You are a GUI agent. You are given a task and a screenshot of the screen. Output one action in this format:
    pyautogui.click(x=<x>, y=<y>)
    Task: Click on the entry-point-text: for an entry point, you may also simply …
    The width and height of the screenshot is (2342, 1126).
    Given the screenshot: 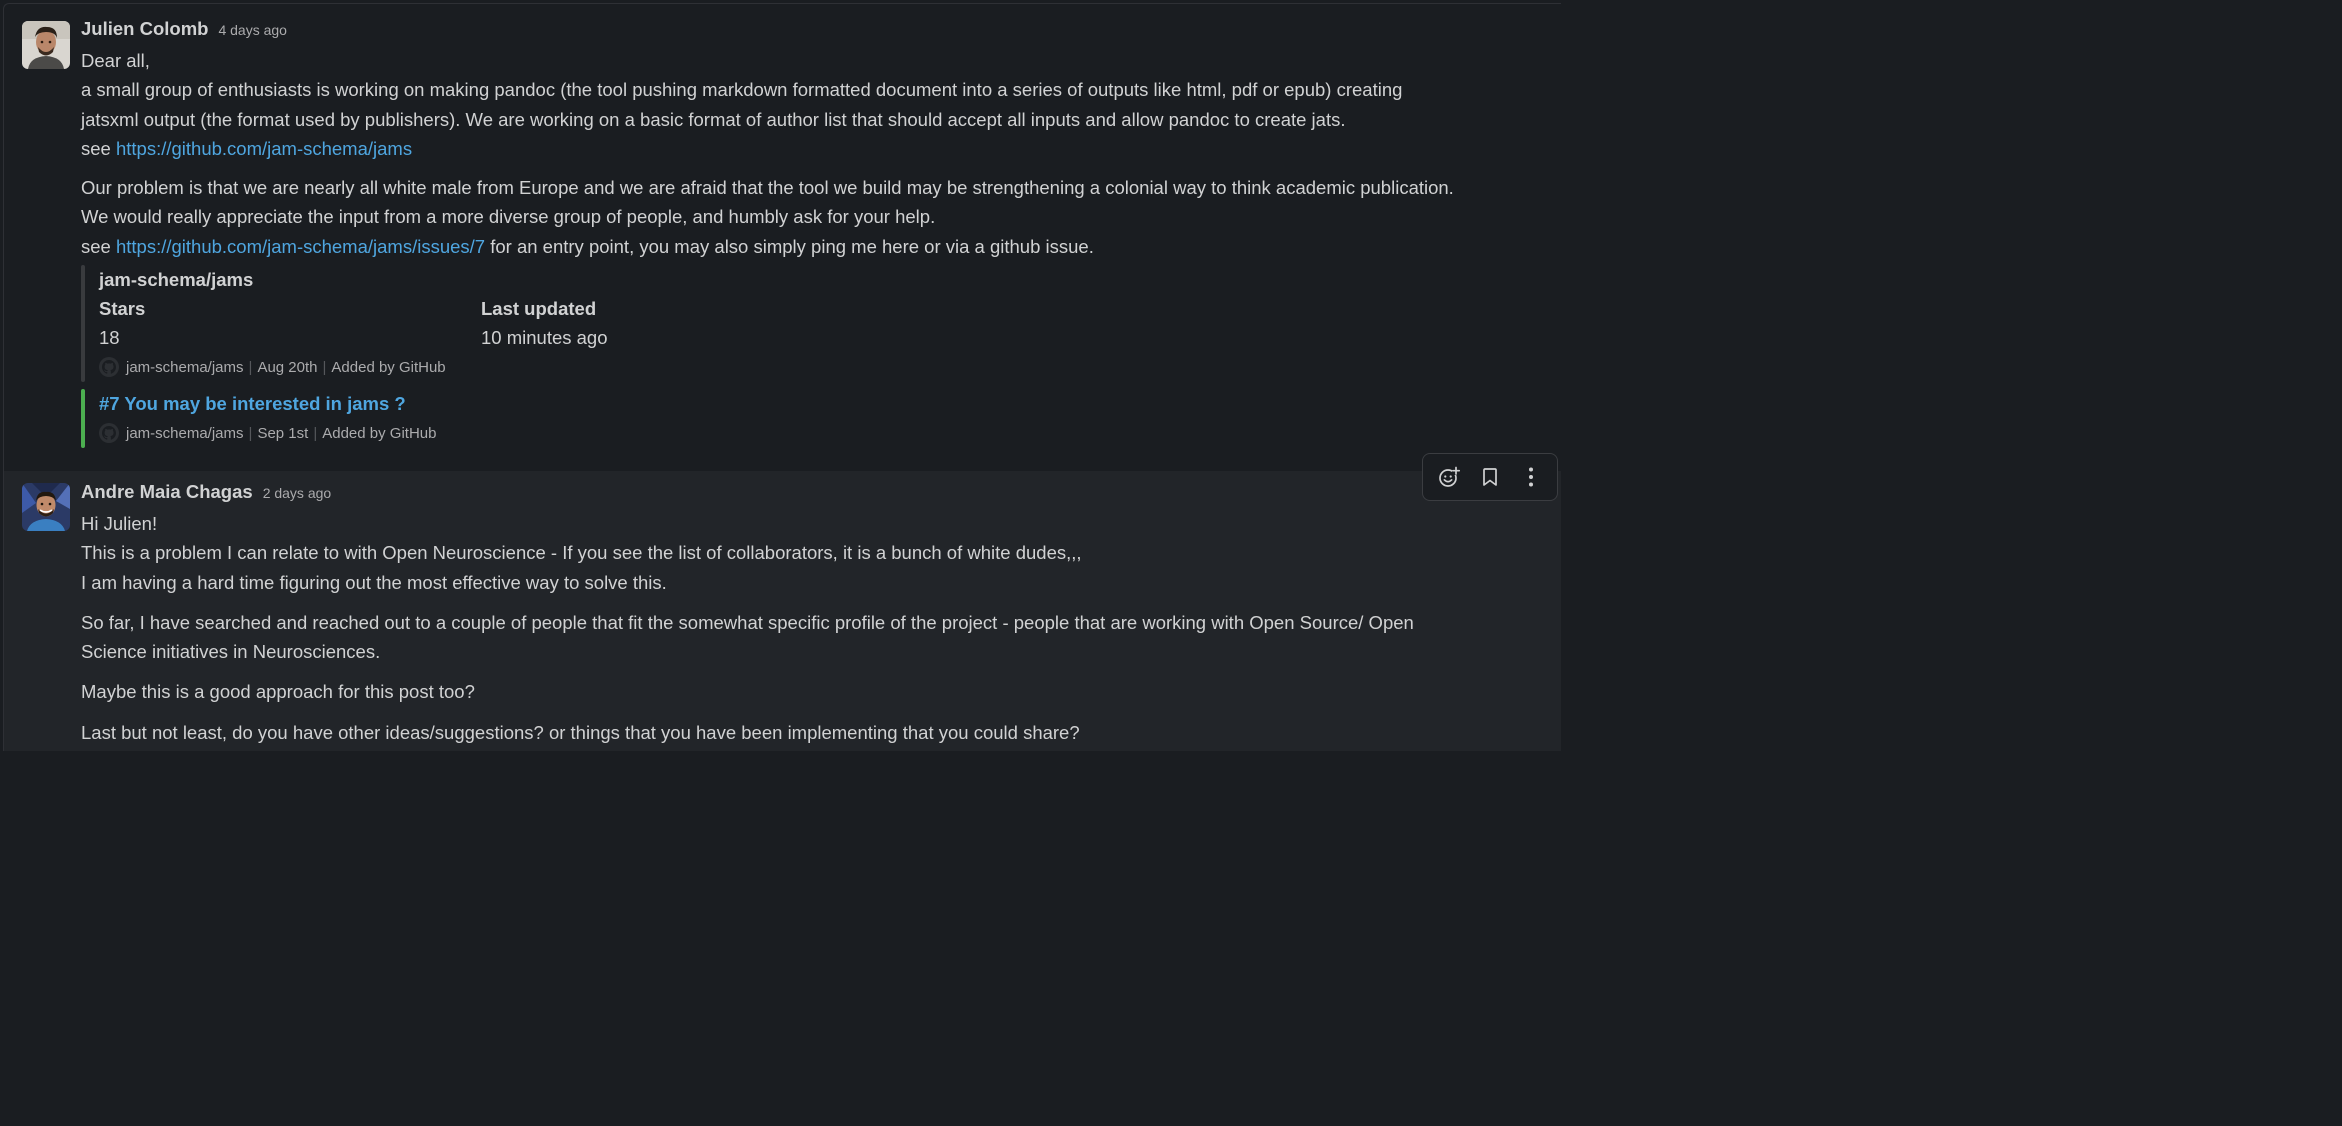 What is the action you would take?
    pyautogui.click(x=789, y=246)
    